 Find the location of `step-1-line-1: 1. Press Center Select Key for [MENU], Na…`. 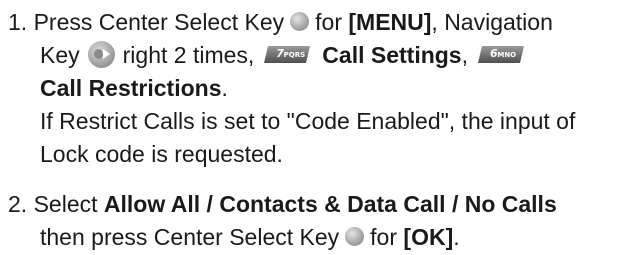

step-1-line-1: 1. Press Center Select Key for [MENU], Na… is located at coordinates (314, 22).